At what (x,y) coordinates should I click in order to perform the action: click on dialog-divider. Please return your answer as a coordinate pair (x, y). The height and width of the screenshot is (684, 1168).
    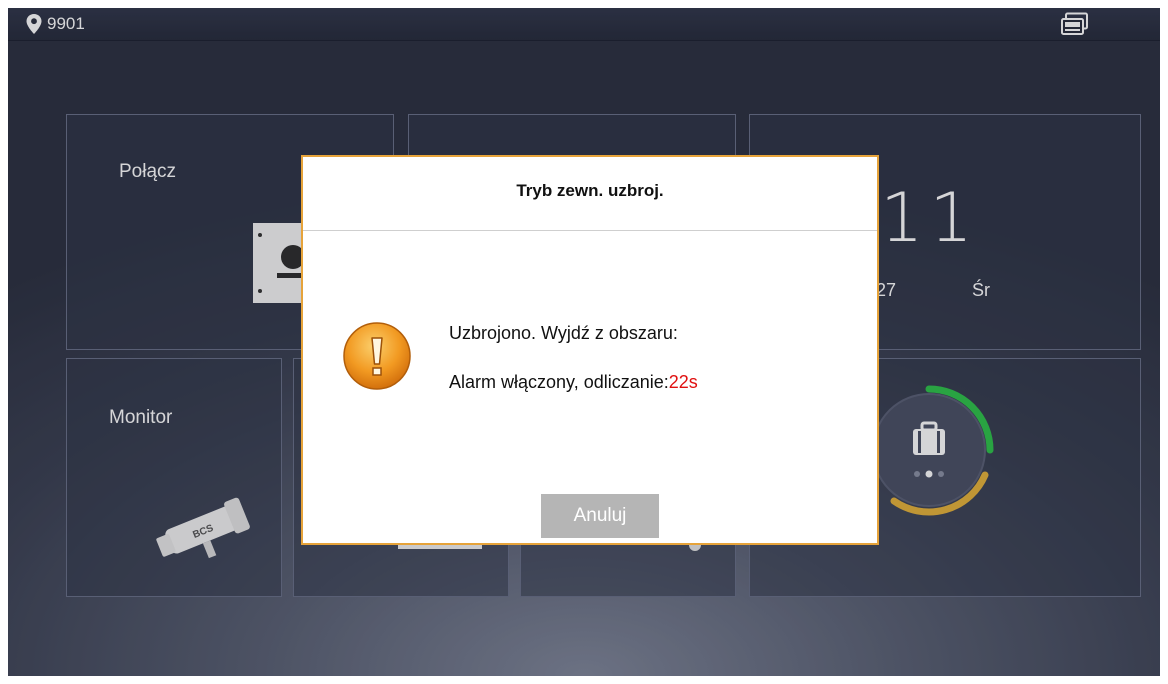
    Looking at the image, I should click on (590, 230).